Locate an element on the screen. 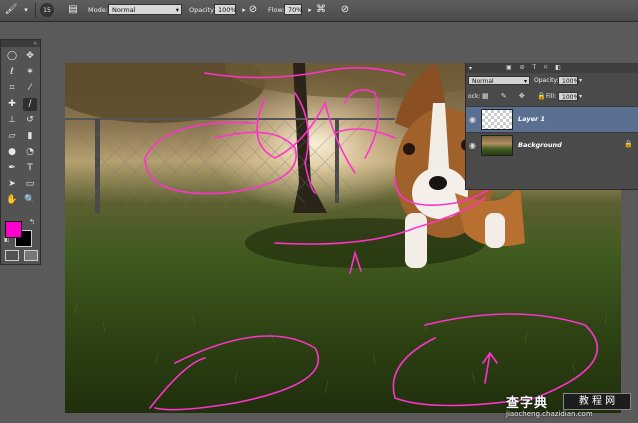 This screenshot has width=638, height=423. eyedropper-tool-icon: ⁄ is located at coordinates (30, 88).